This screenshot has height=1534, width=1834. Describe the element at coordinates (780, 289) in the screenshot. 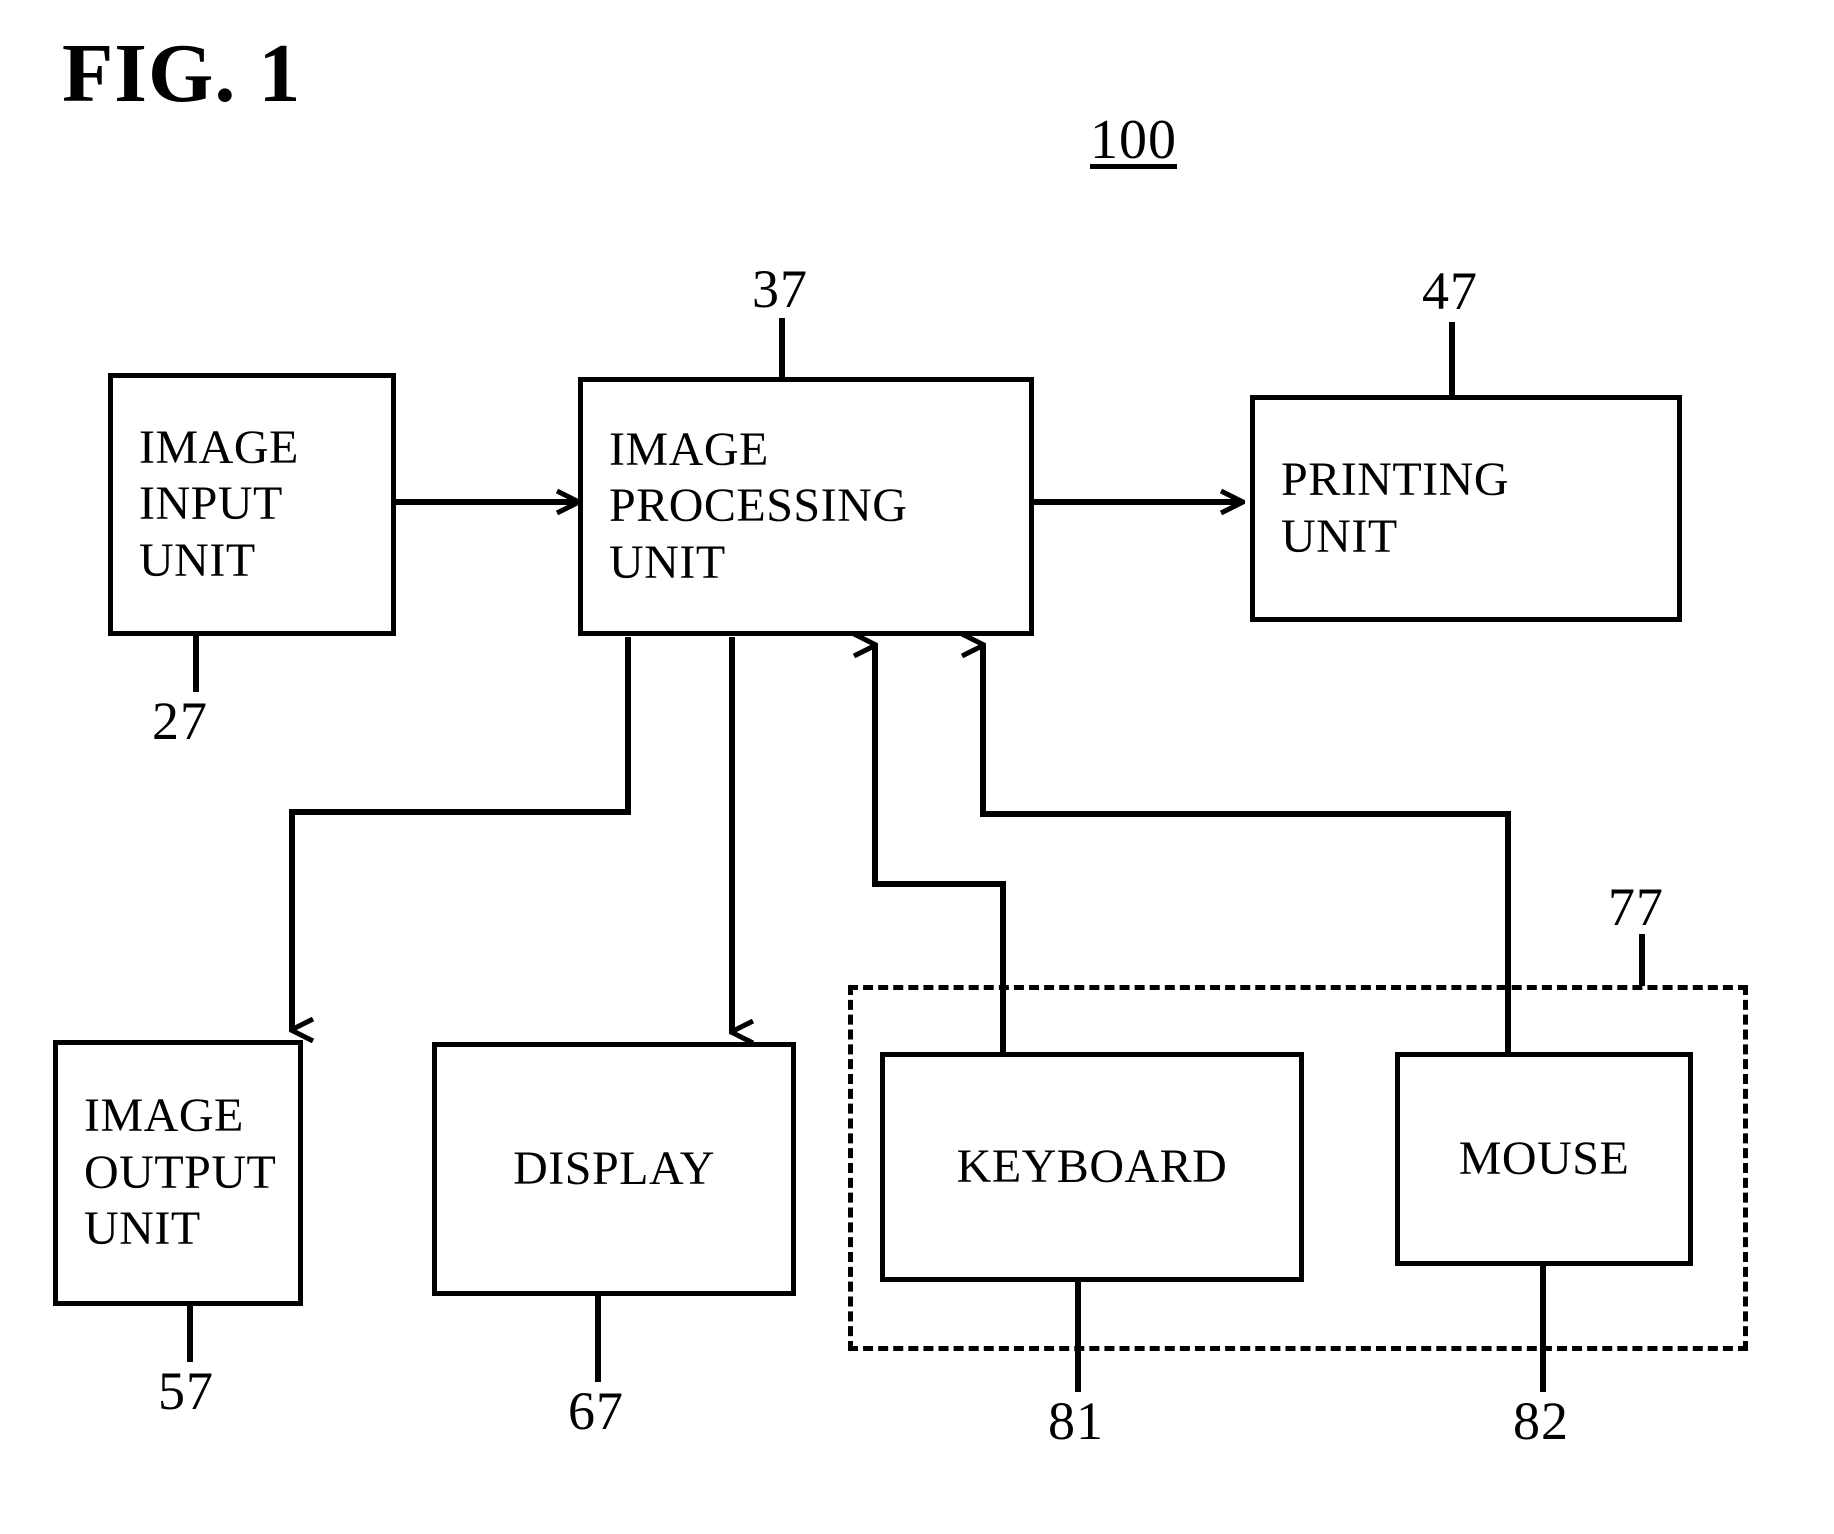

I see `ref-numeral-37: 37` at that location.